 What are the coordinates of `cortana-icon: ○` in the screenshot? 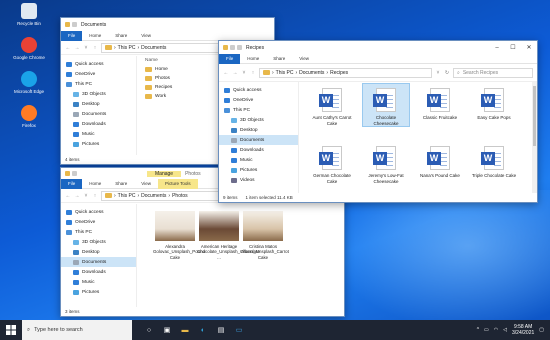 It's located at (149, 330).